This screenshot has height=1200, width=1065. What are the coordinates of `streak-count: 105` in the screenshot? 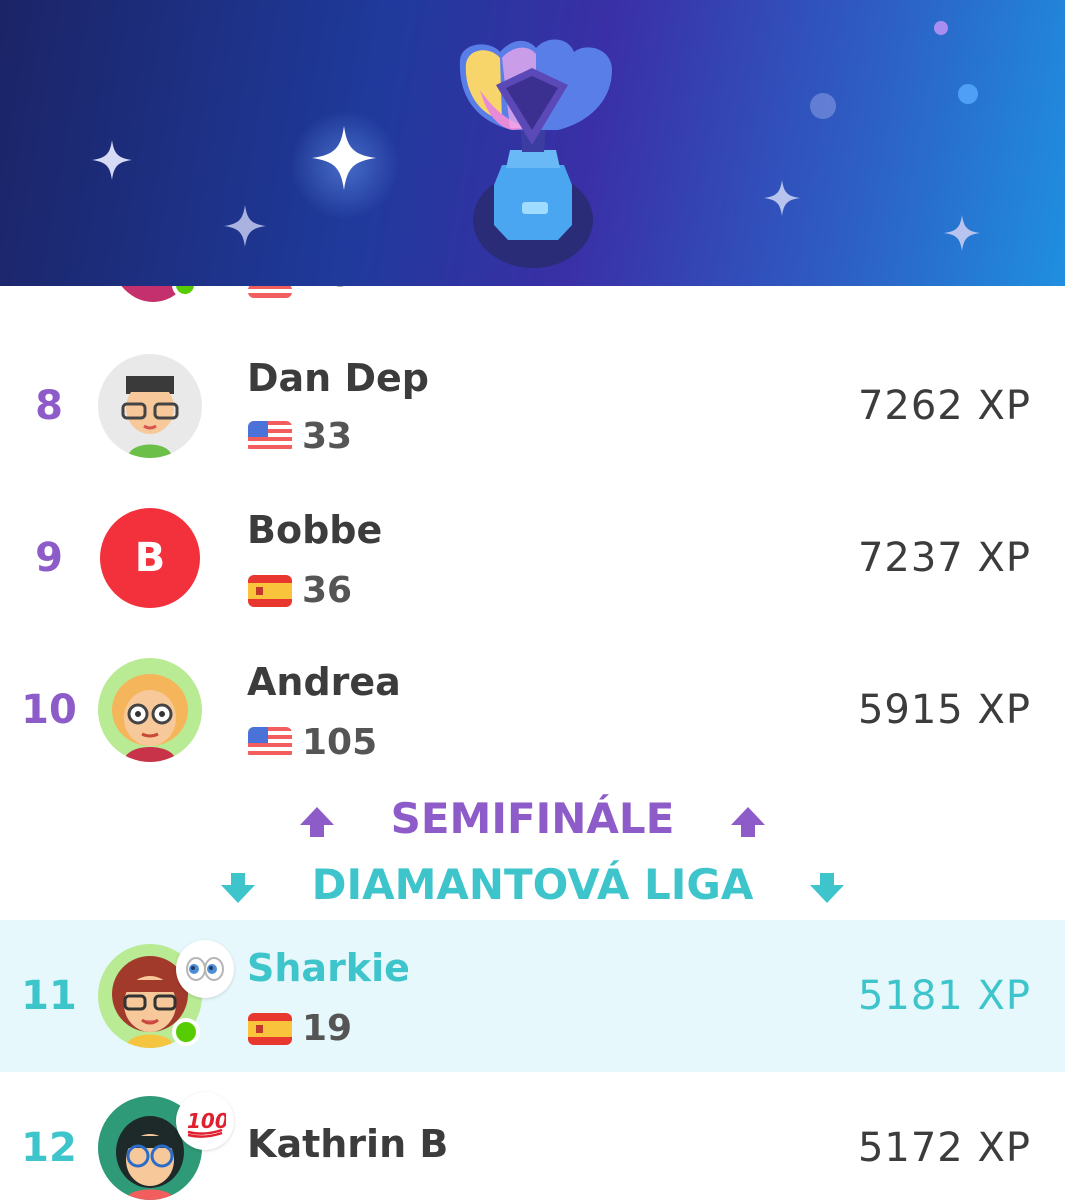 It's located at (340, 742).